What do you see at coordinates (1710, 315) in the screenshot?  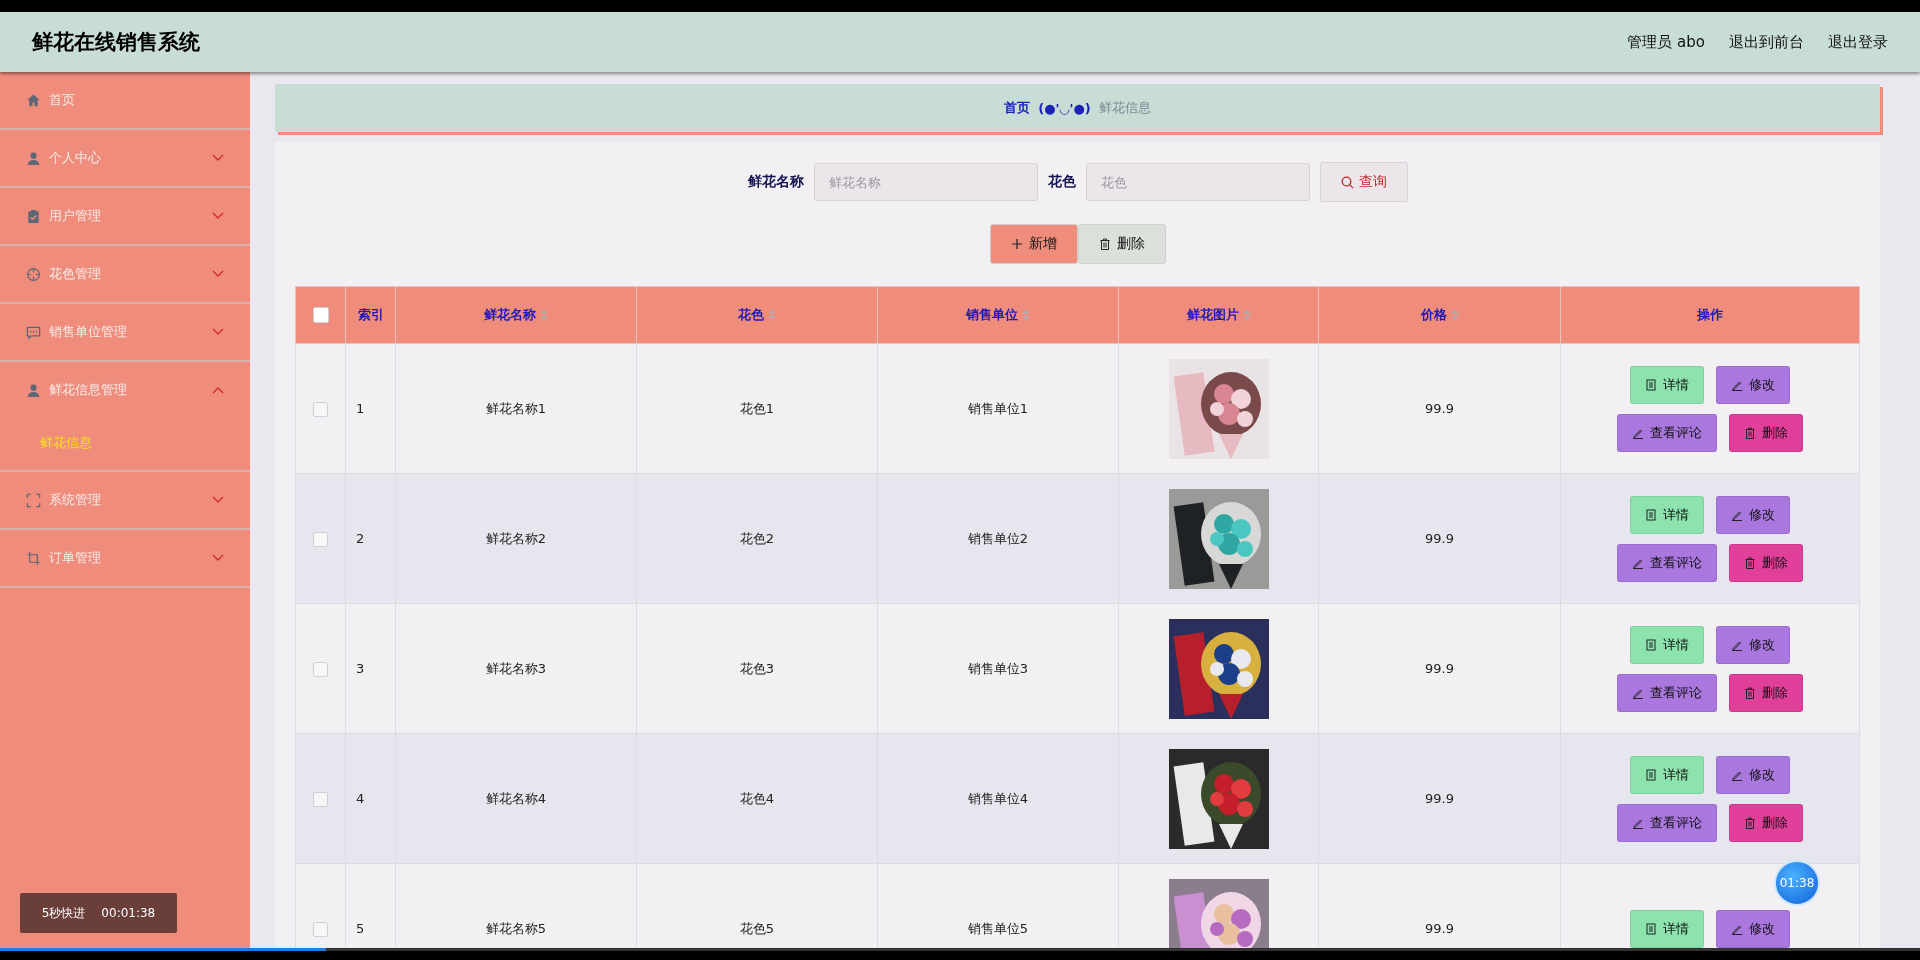 I see `column-header: 操作` at bounding box center [1710, 315].